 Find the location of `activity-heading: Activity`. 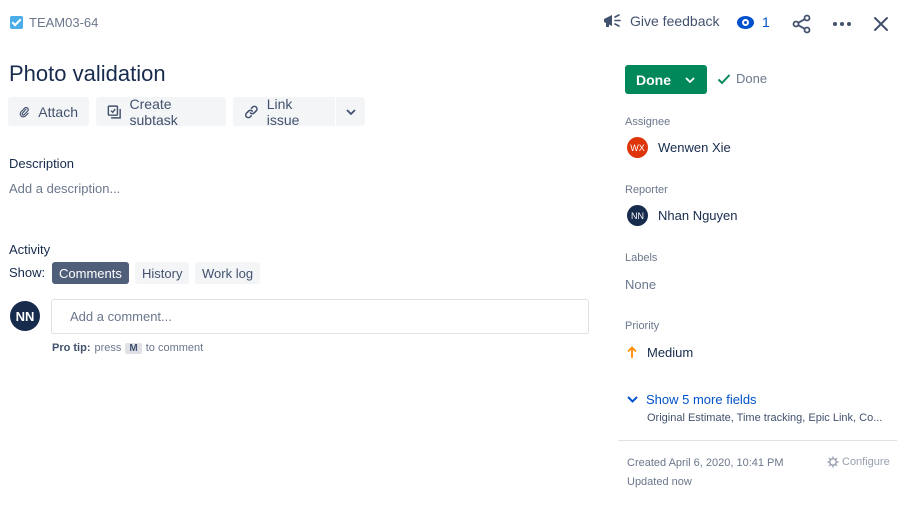

activity-heading: Activity is located at coordinates (30, 249).